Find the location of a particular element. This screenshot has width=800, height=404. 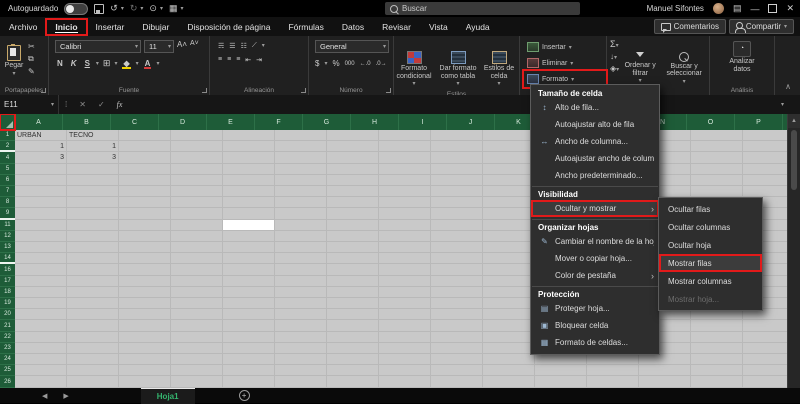

cell-n2 is located at coordinates (717, 147).